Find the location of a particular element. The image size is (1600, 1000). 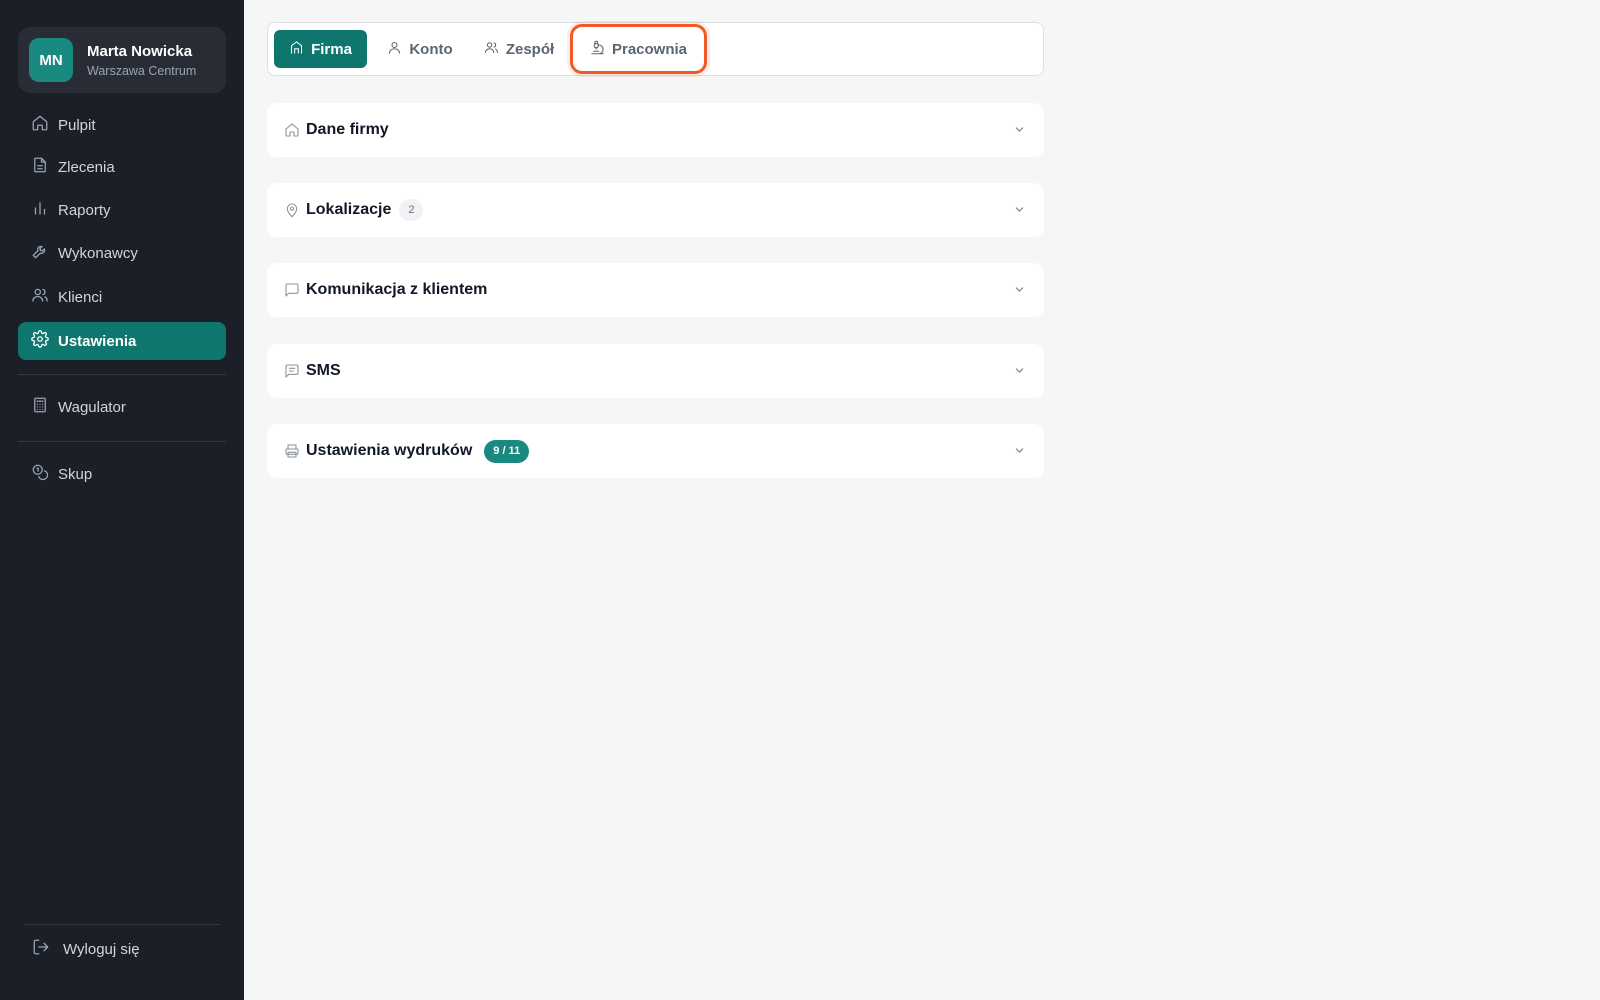

sidebar-item-label: Wagulator is located at coordinates (92, 407).